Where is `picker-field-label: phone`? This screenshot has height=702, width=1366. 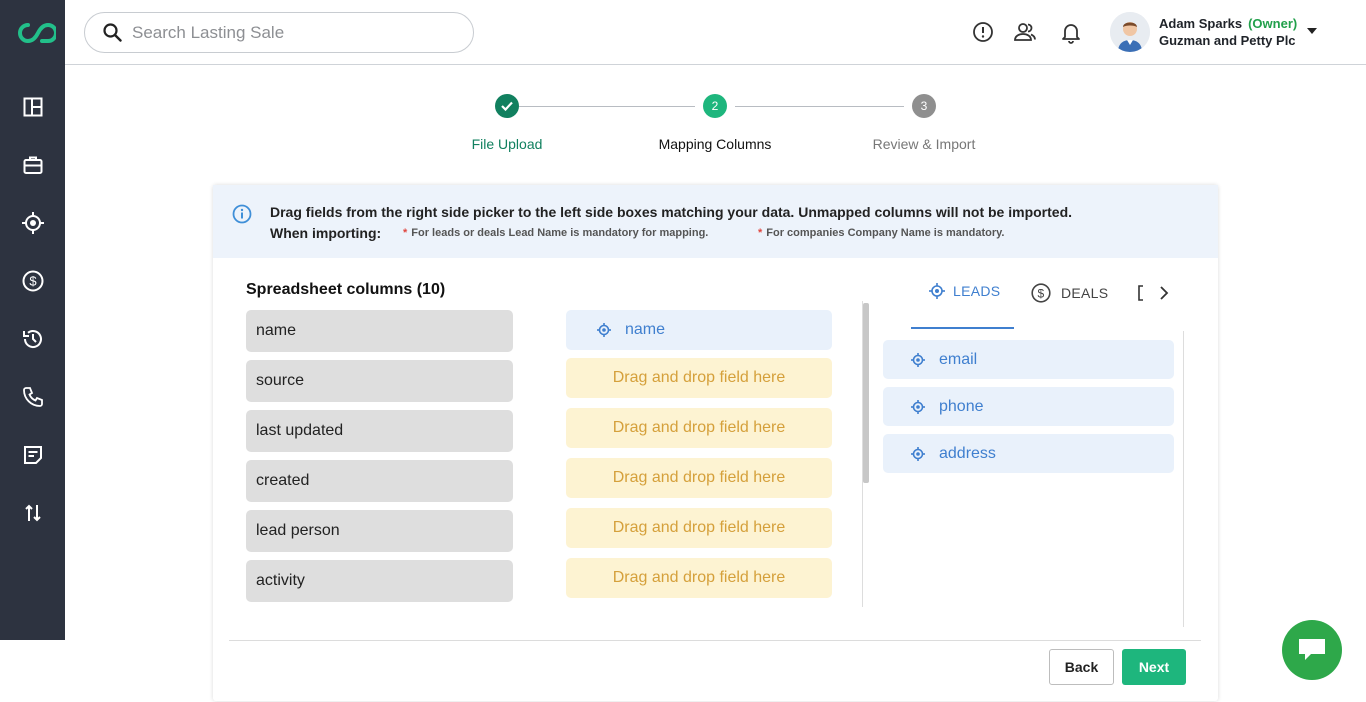 picker-field-label: phone is located at coordinates (961, 406).